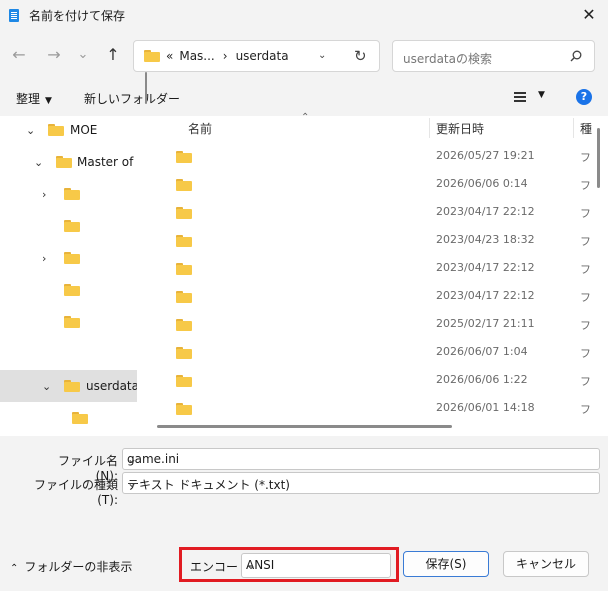 The height and width of the screenshot is (591, 608). I want to click on address-dropdown-icon: ⌄, so click(322, 55).